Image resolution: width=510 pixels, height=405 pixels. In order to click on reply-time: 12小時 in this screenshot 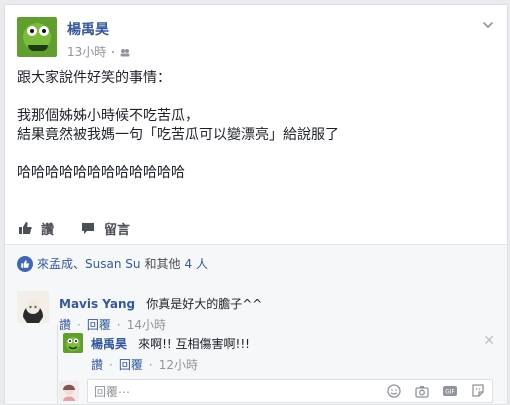, I will do `click(178, 364)`.